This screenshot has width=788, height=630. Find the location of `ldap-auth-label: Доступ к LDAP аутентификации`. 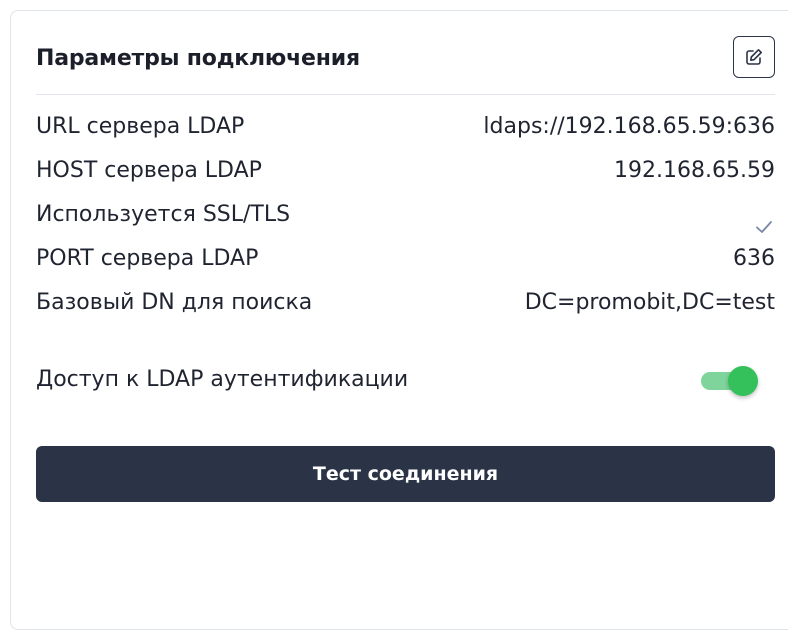

ldap-auth-label: Доступ к LDAP аутентификации is located at coordinates (222, 379).